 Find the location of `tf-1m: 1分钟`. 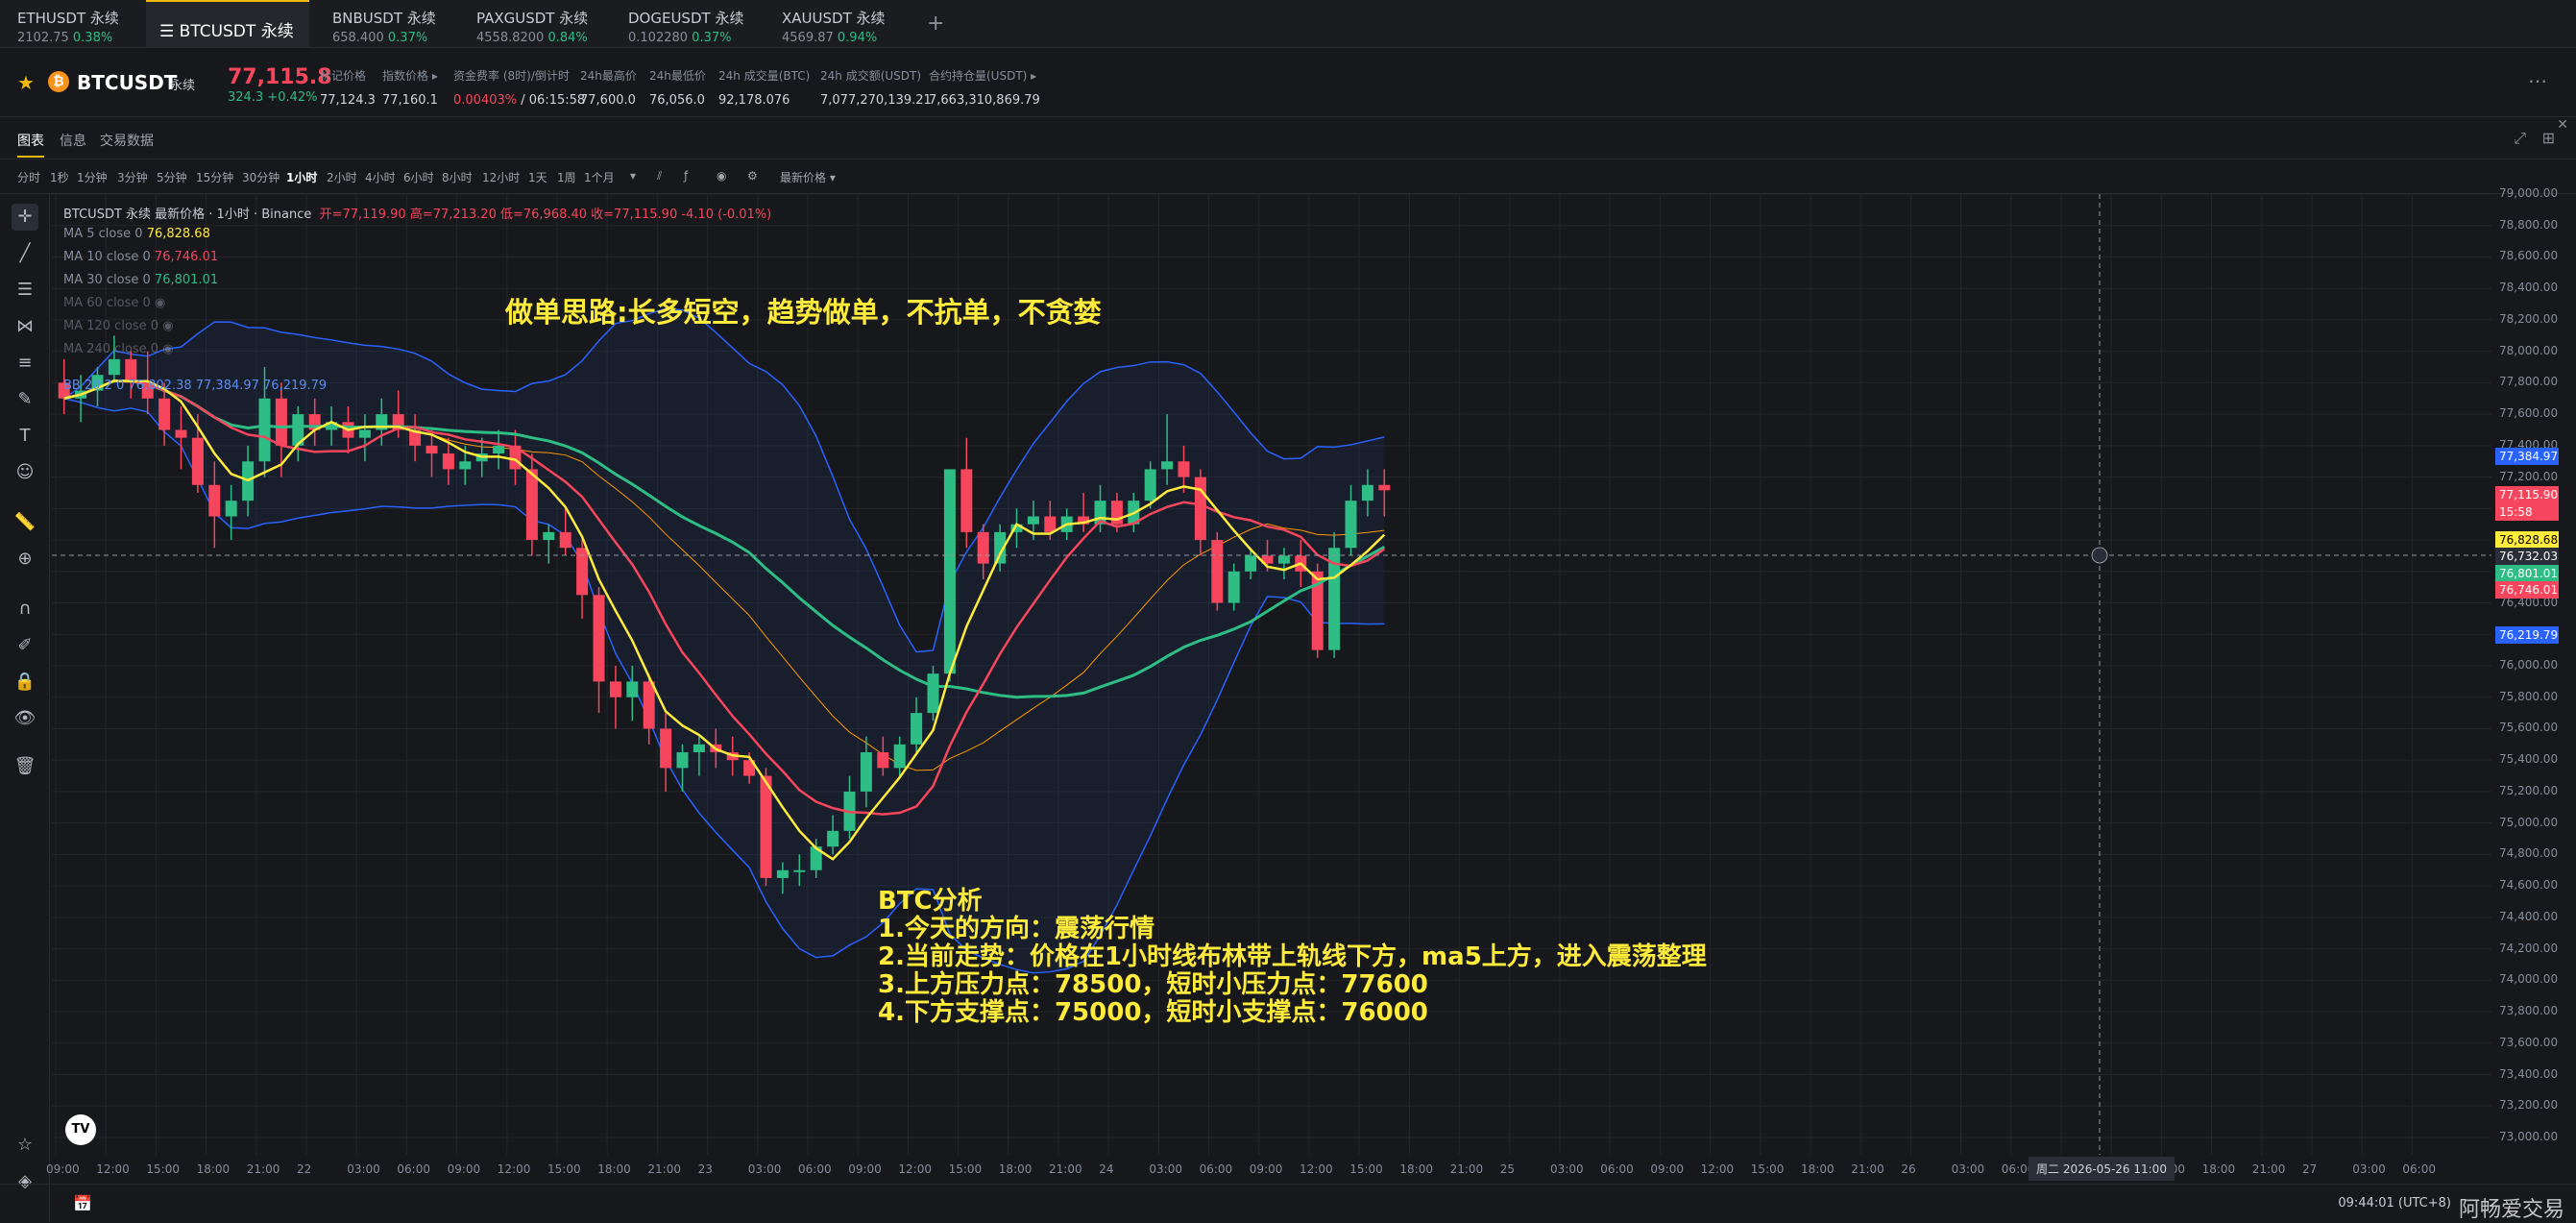

tf-1m: 1分钟 is located at coordinates (92, 177).